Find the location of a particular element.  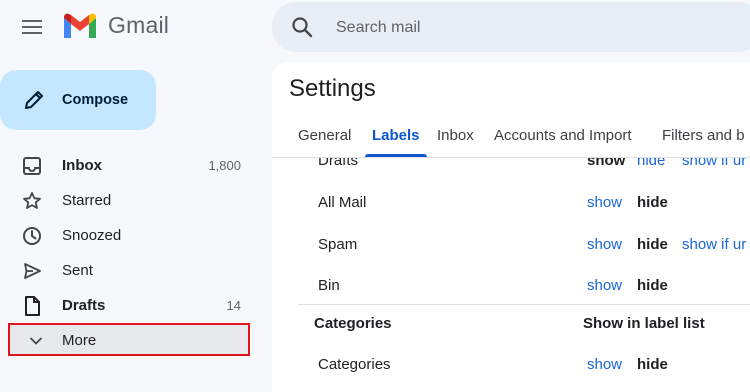

sidebar-item-label: More is located at coordinates (79, 340).